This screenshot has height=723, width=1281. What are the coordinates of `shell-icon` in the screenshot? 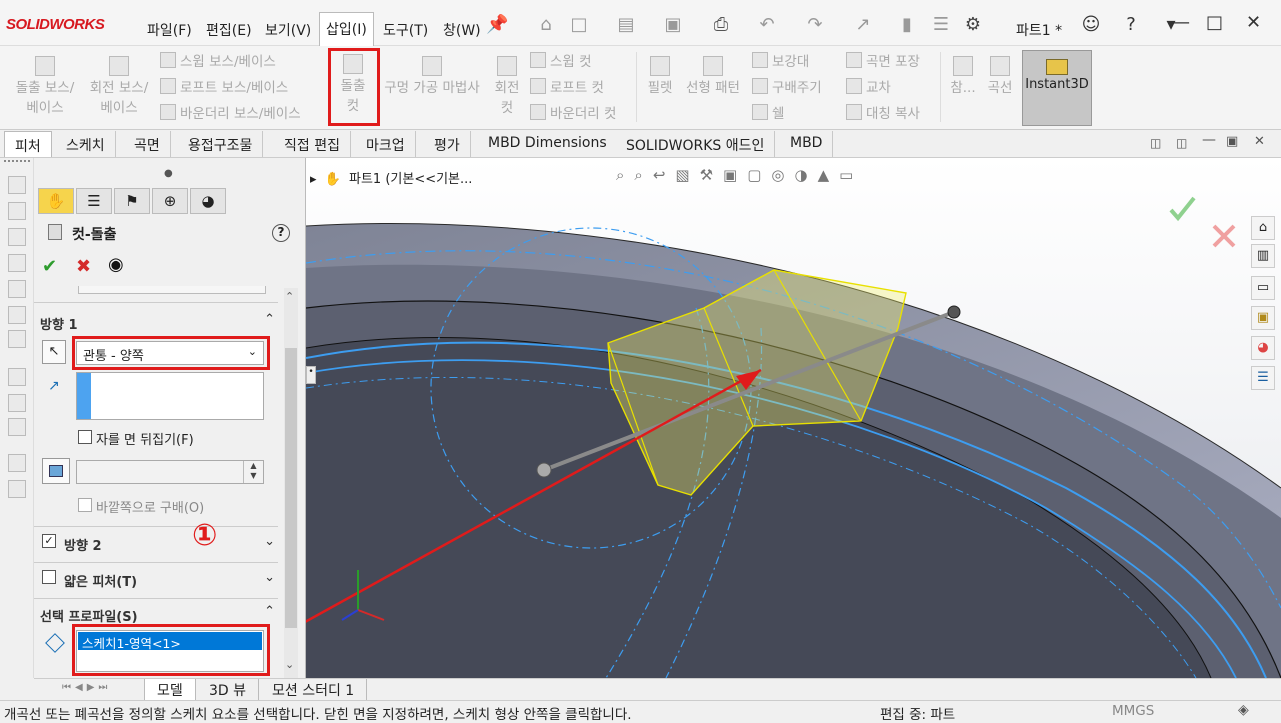 It's located at (17, 427).